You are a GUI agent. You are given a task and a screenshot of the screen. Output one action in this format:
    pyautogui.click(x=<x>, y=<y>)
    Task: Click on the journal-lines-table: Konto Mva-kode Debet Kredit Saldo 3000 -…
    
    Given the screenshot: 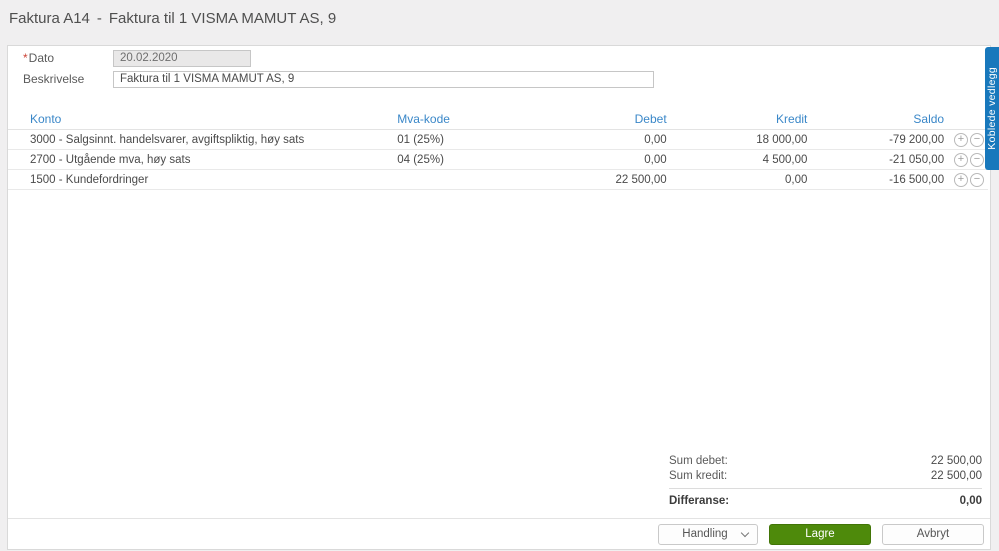 What is the action you would take?
    pyautogui.click(x=498, y=149)
    